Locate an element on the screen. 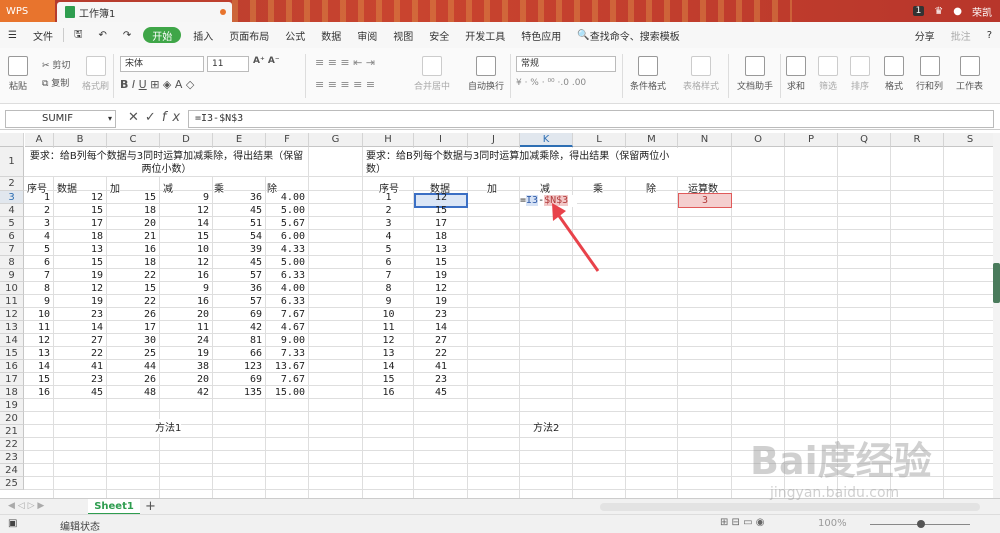 The width and height of the screenshot is (1000, 533). right-table-cell: 15 is located at coordinates (441, 262).